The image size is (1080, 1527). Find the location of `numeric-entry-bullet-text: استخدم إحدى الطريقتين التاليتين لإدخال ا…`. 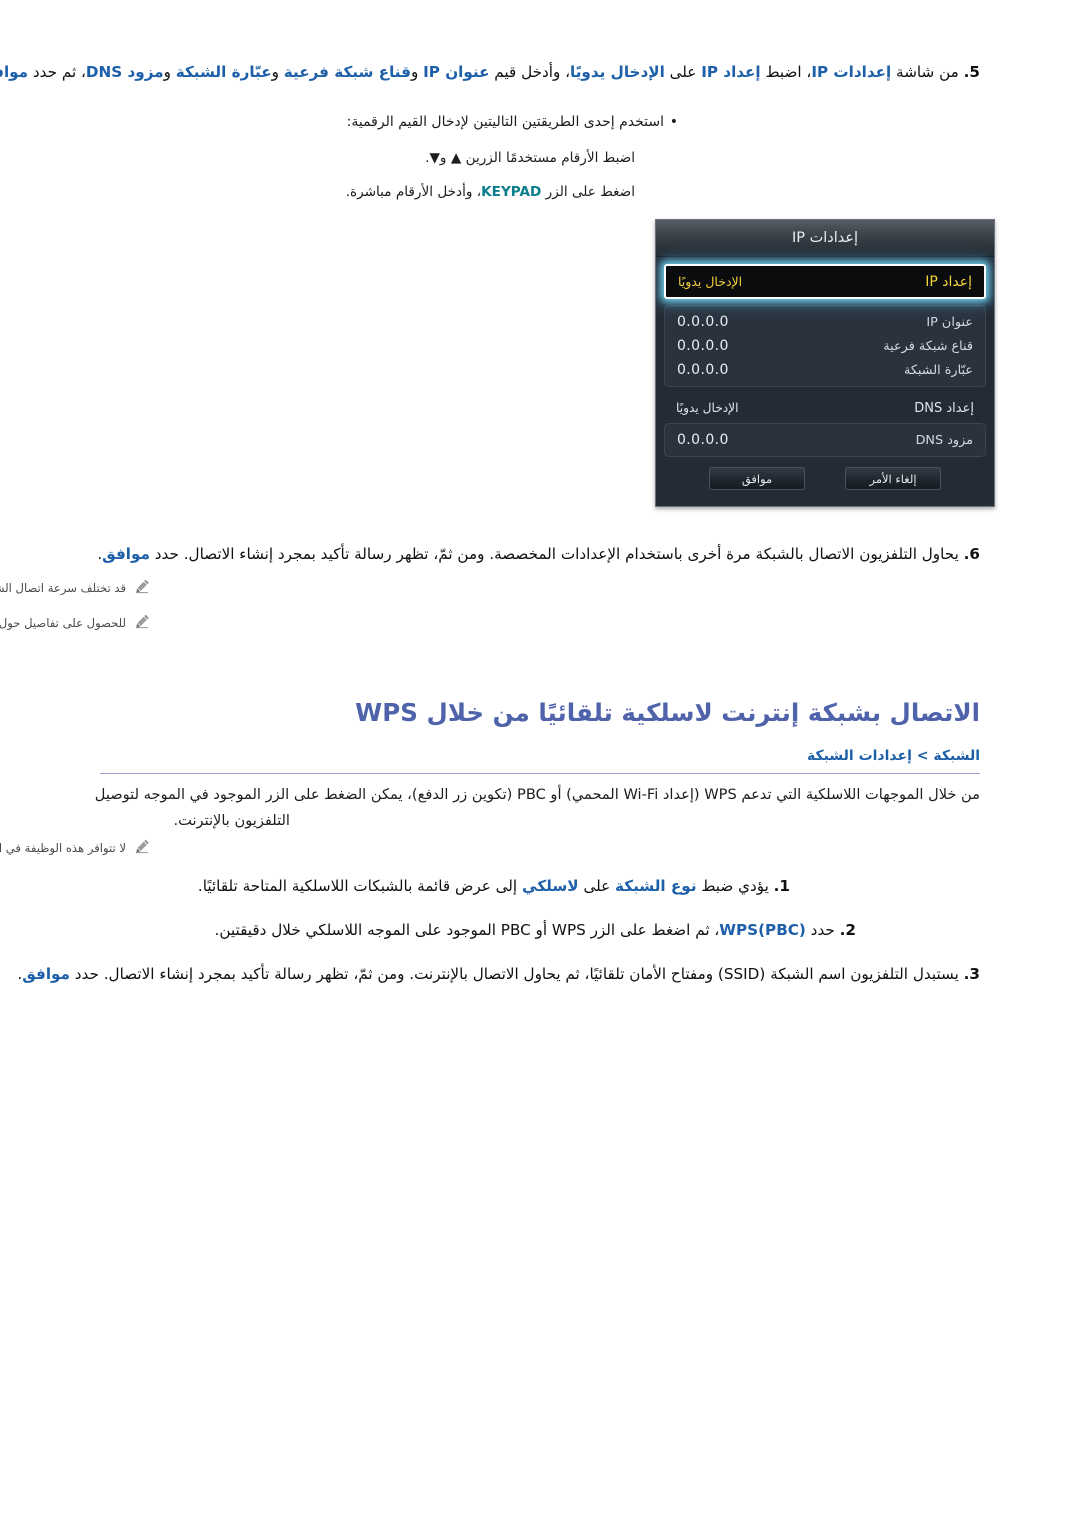

numeric-entry-bullet-text: استخدم إحدى الطريقتين التاليتين لإدخال ا… is located at coordinates (505, 122).